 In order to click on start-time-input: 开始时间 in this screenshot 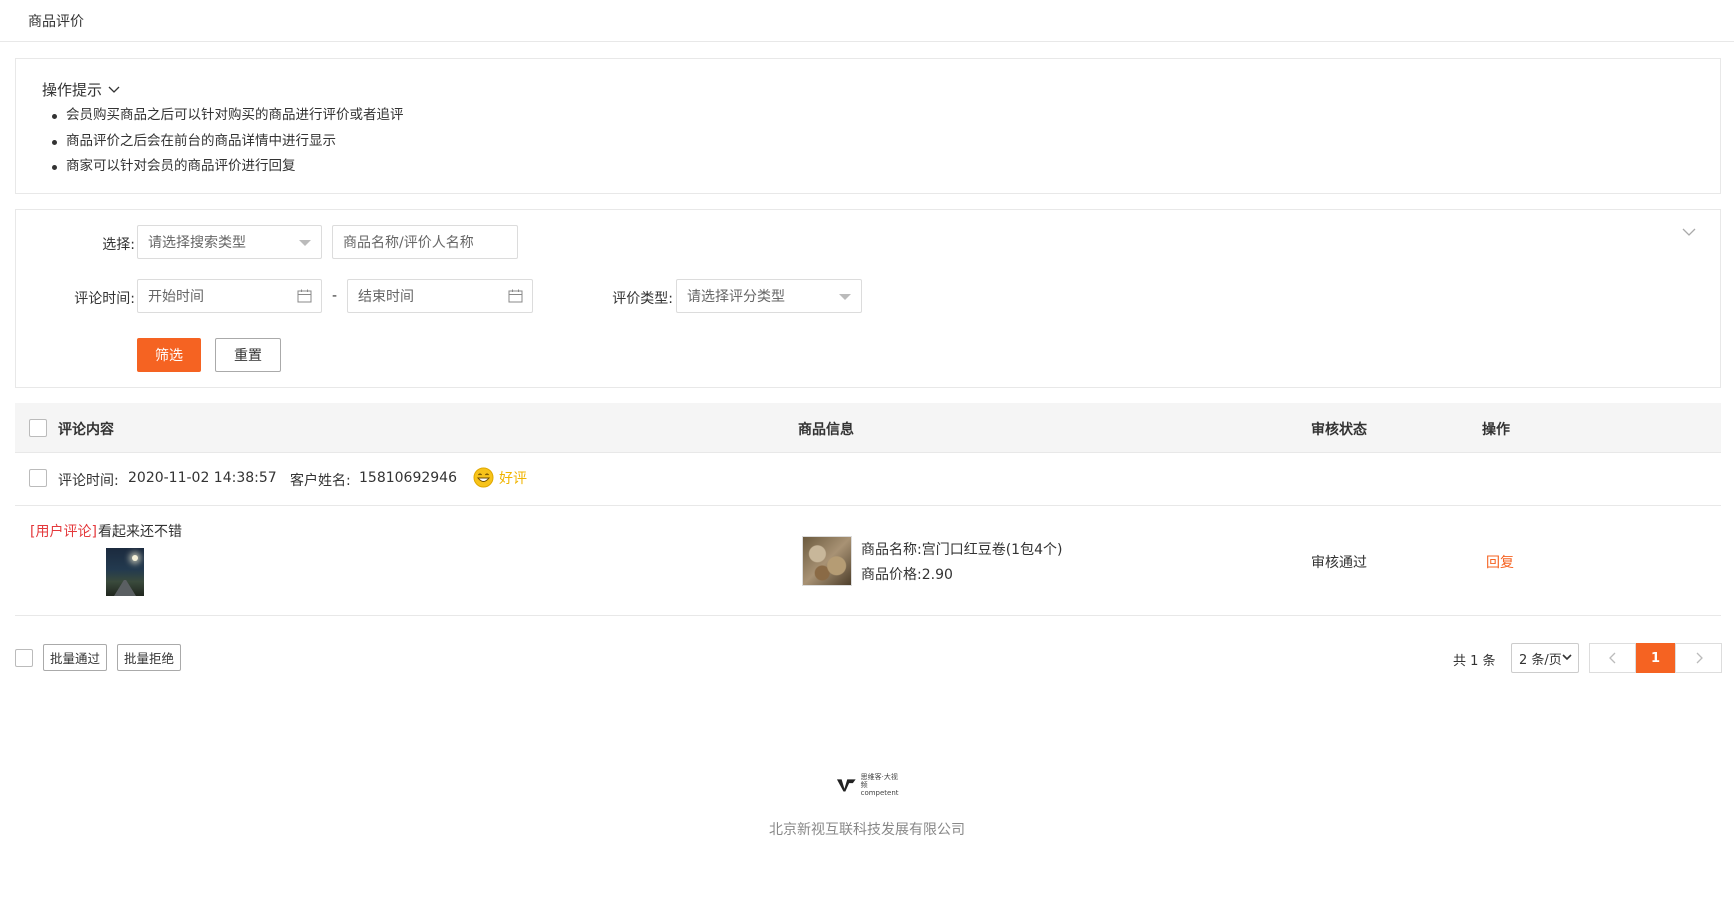, I will do `click(229, 296)`.